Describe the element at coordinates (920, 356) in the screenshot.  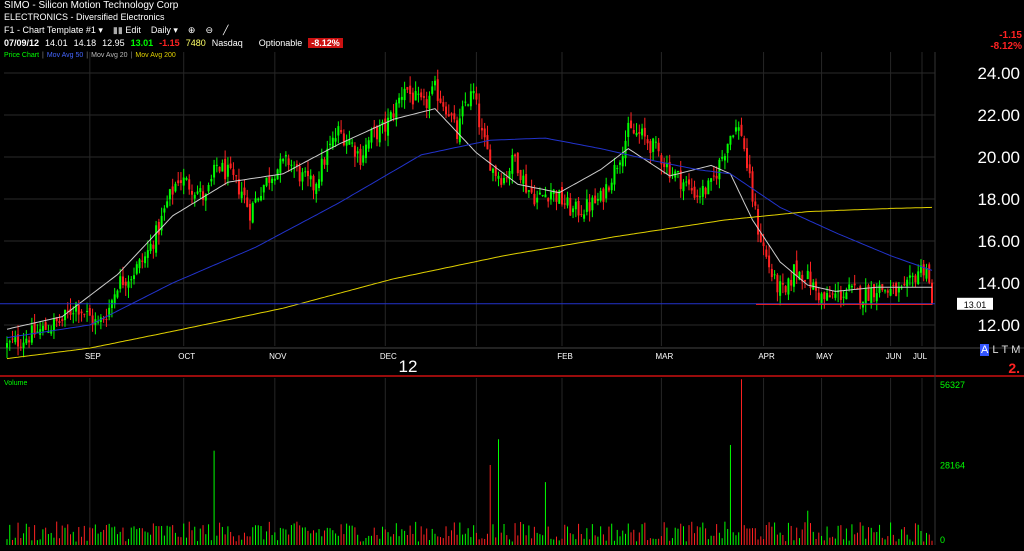
I see `month-tick-label: JUL` at that location.